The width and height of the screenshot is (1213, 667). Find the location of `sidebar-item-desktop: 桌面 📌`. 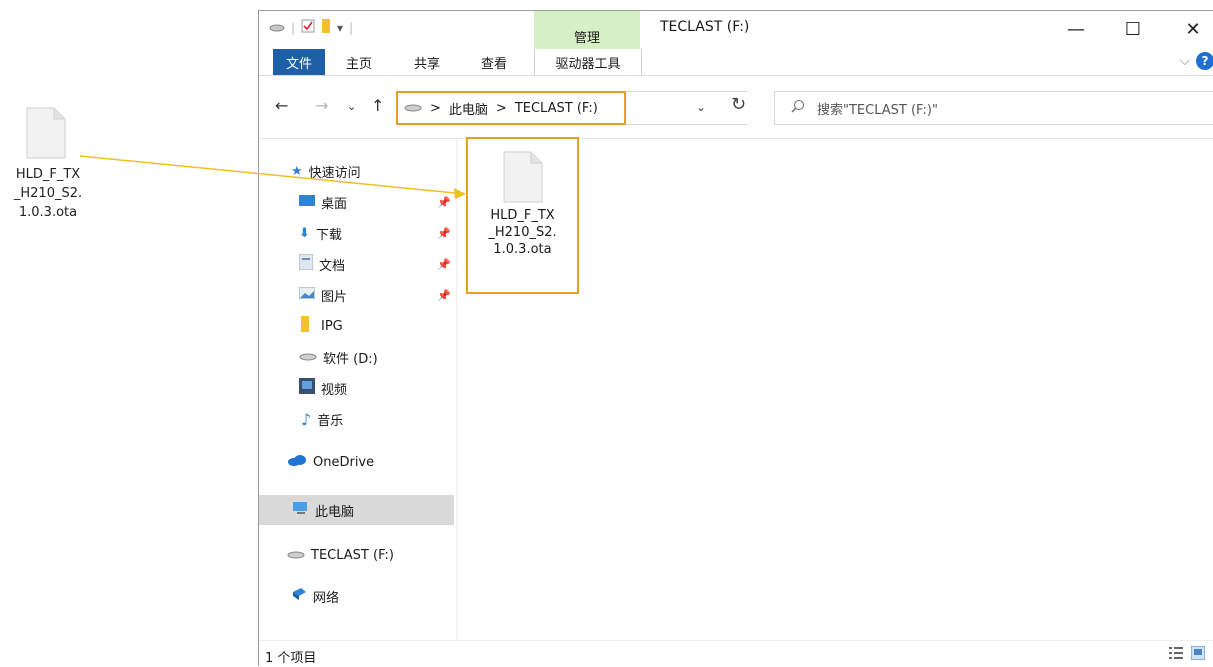

sidebar-item-desktop: 桌面 📌 is located at coordinates (375, 202).